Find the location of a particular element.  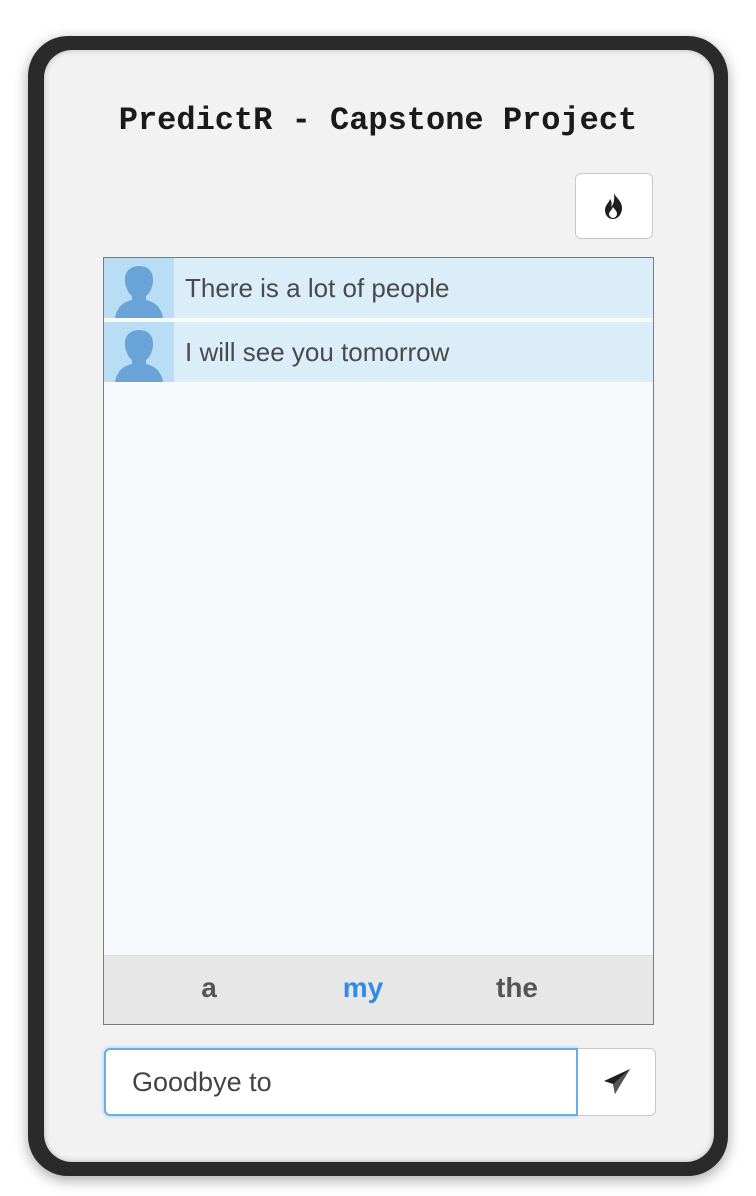

paper-plane-icon is located at coordinates (616, 1081).